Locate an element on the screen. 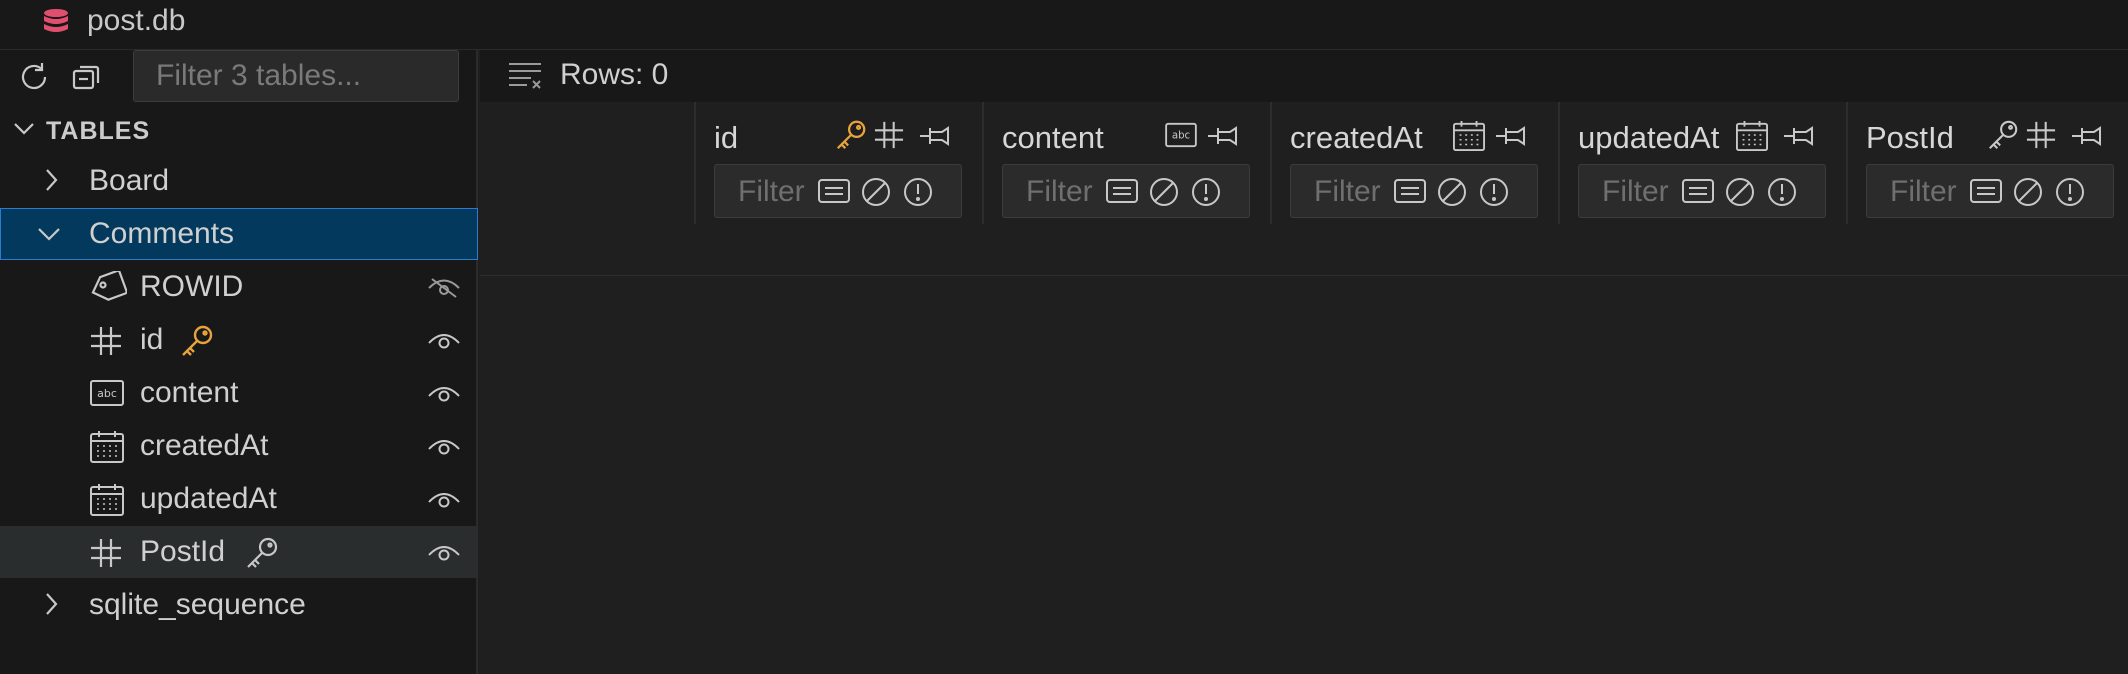 Image resolution: width=2128 pixels, height=674 pixels. column-item-content: abc content is located at coordinates (239, 393).